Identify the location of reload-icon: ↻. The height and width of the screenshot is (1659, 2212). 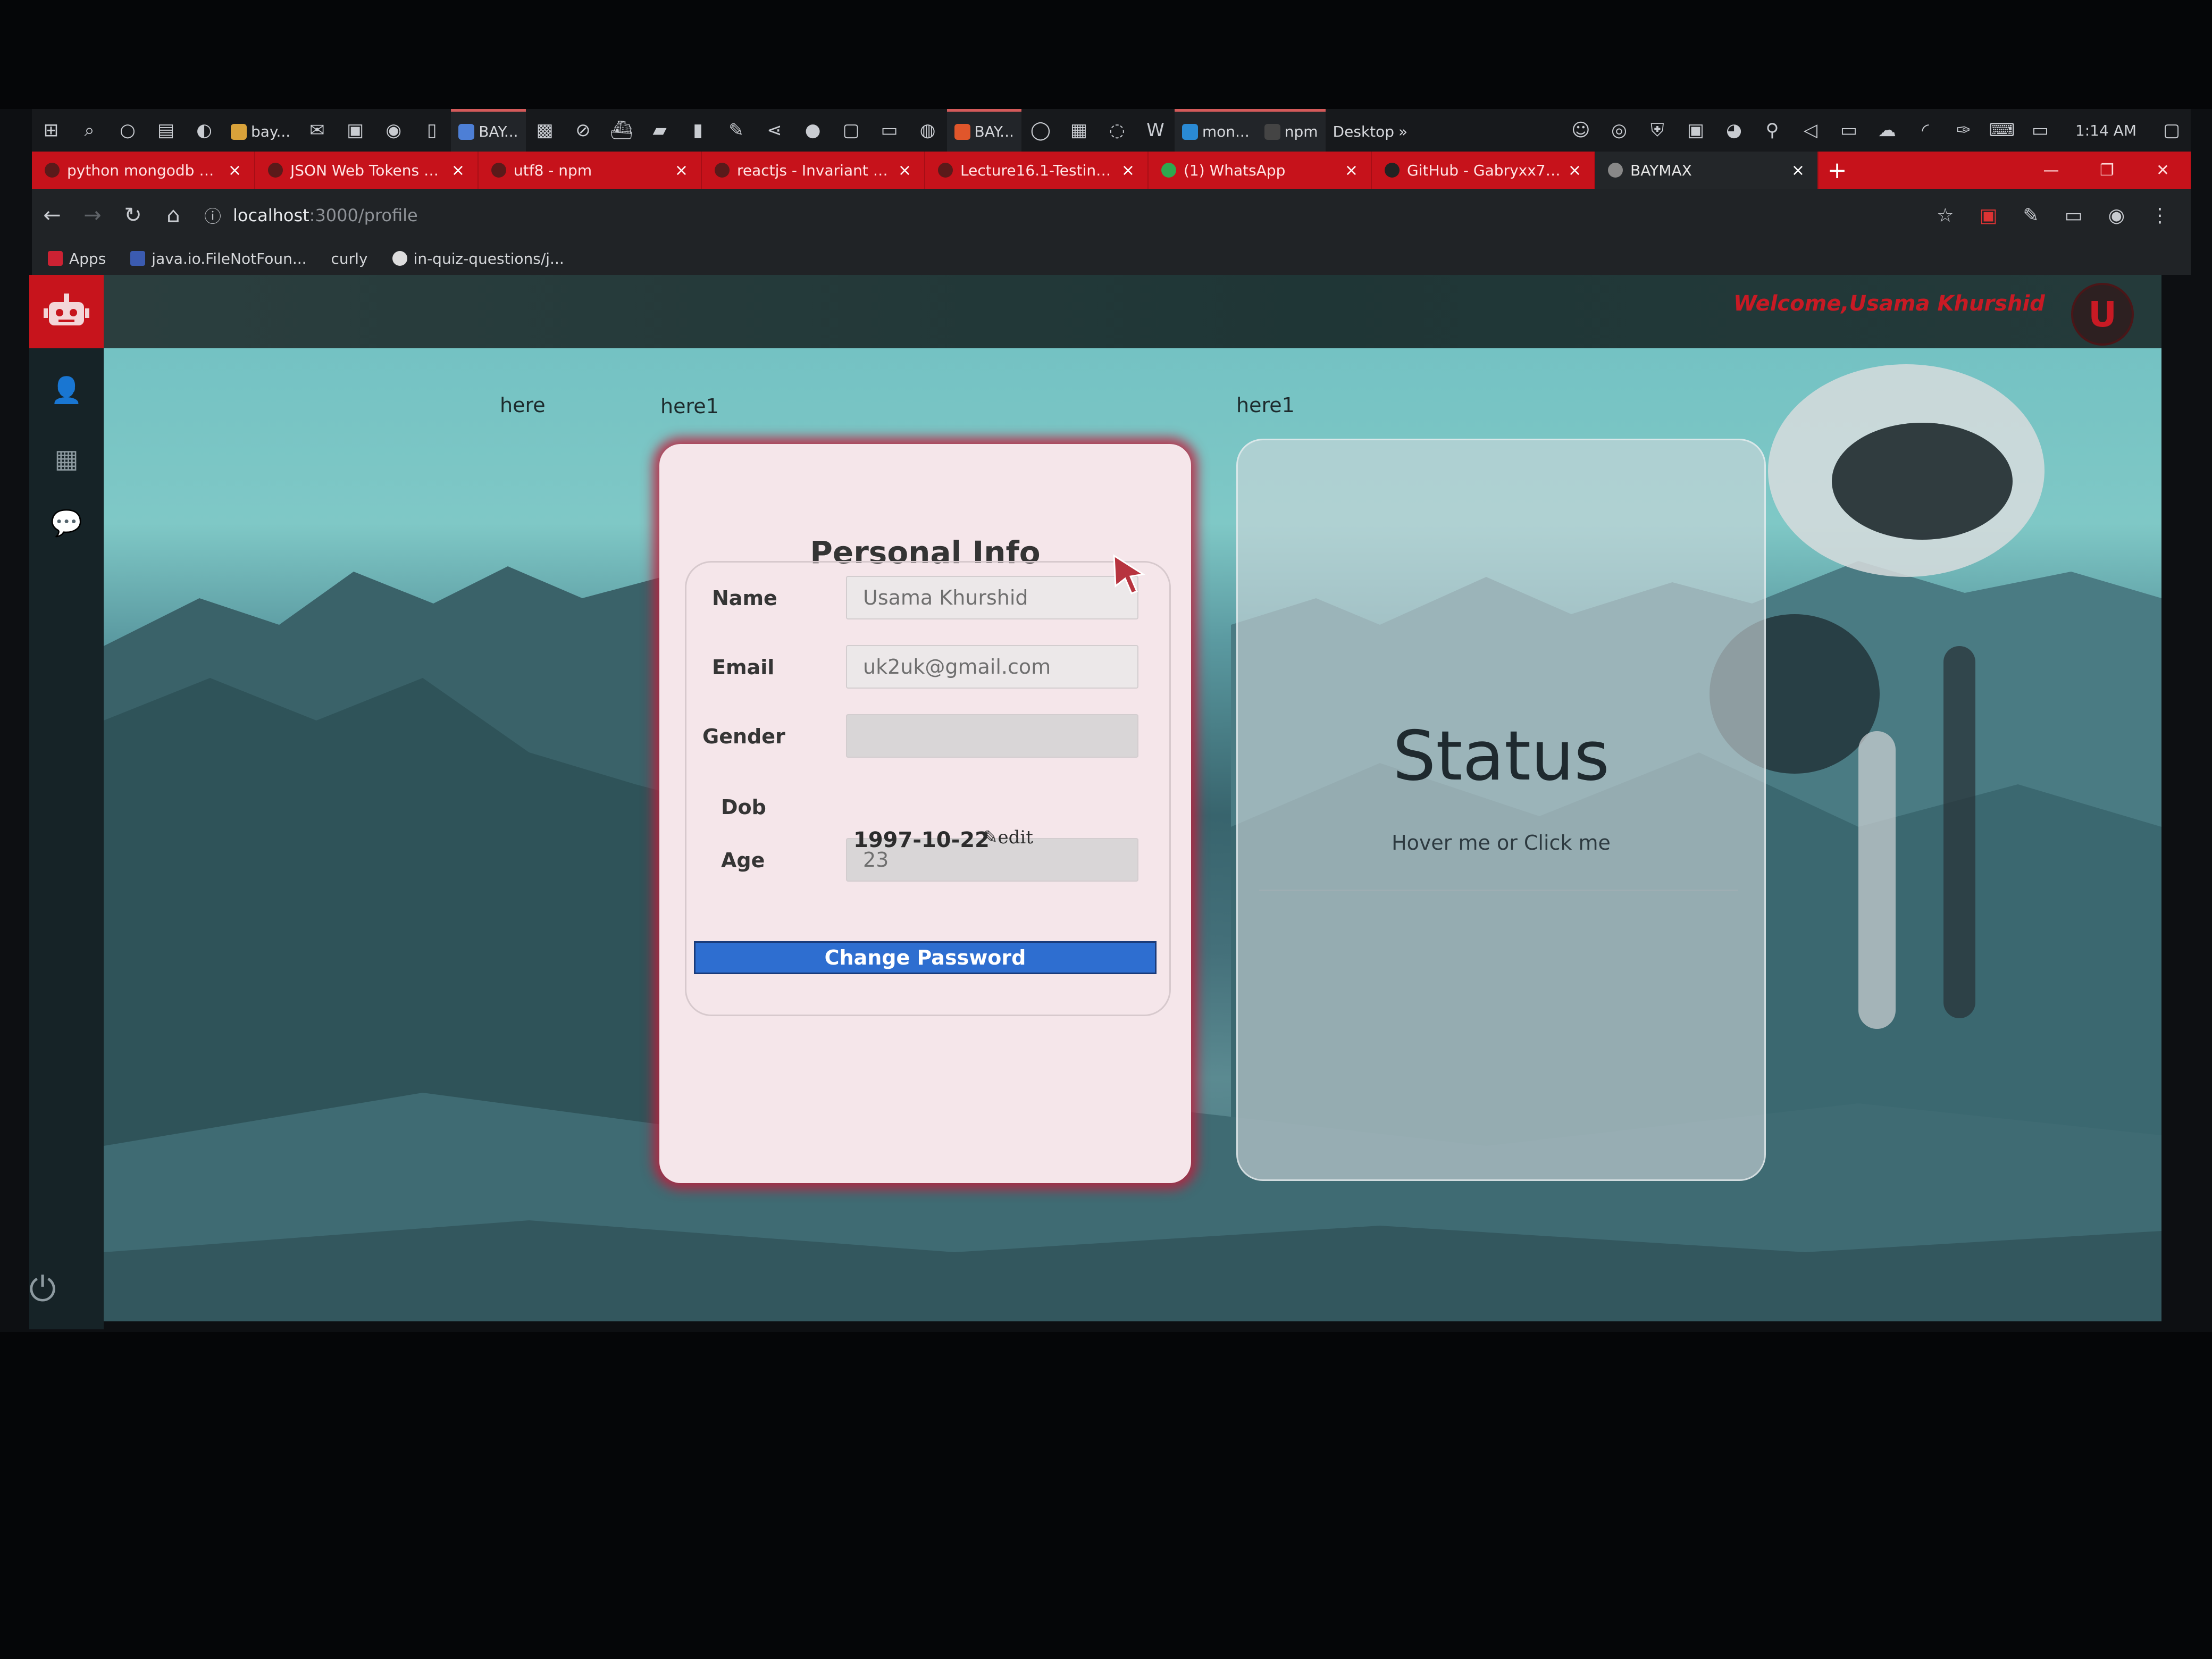
(133, 215).